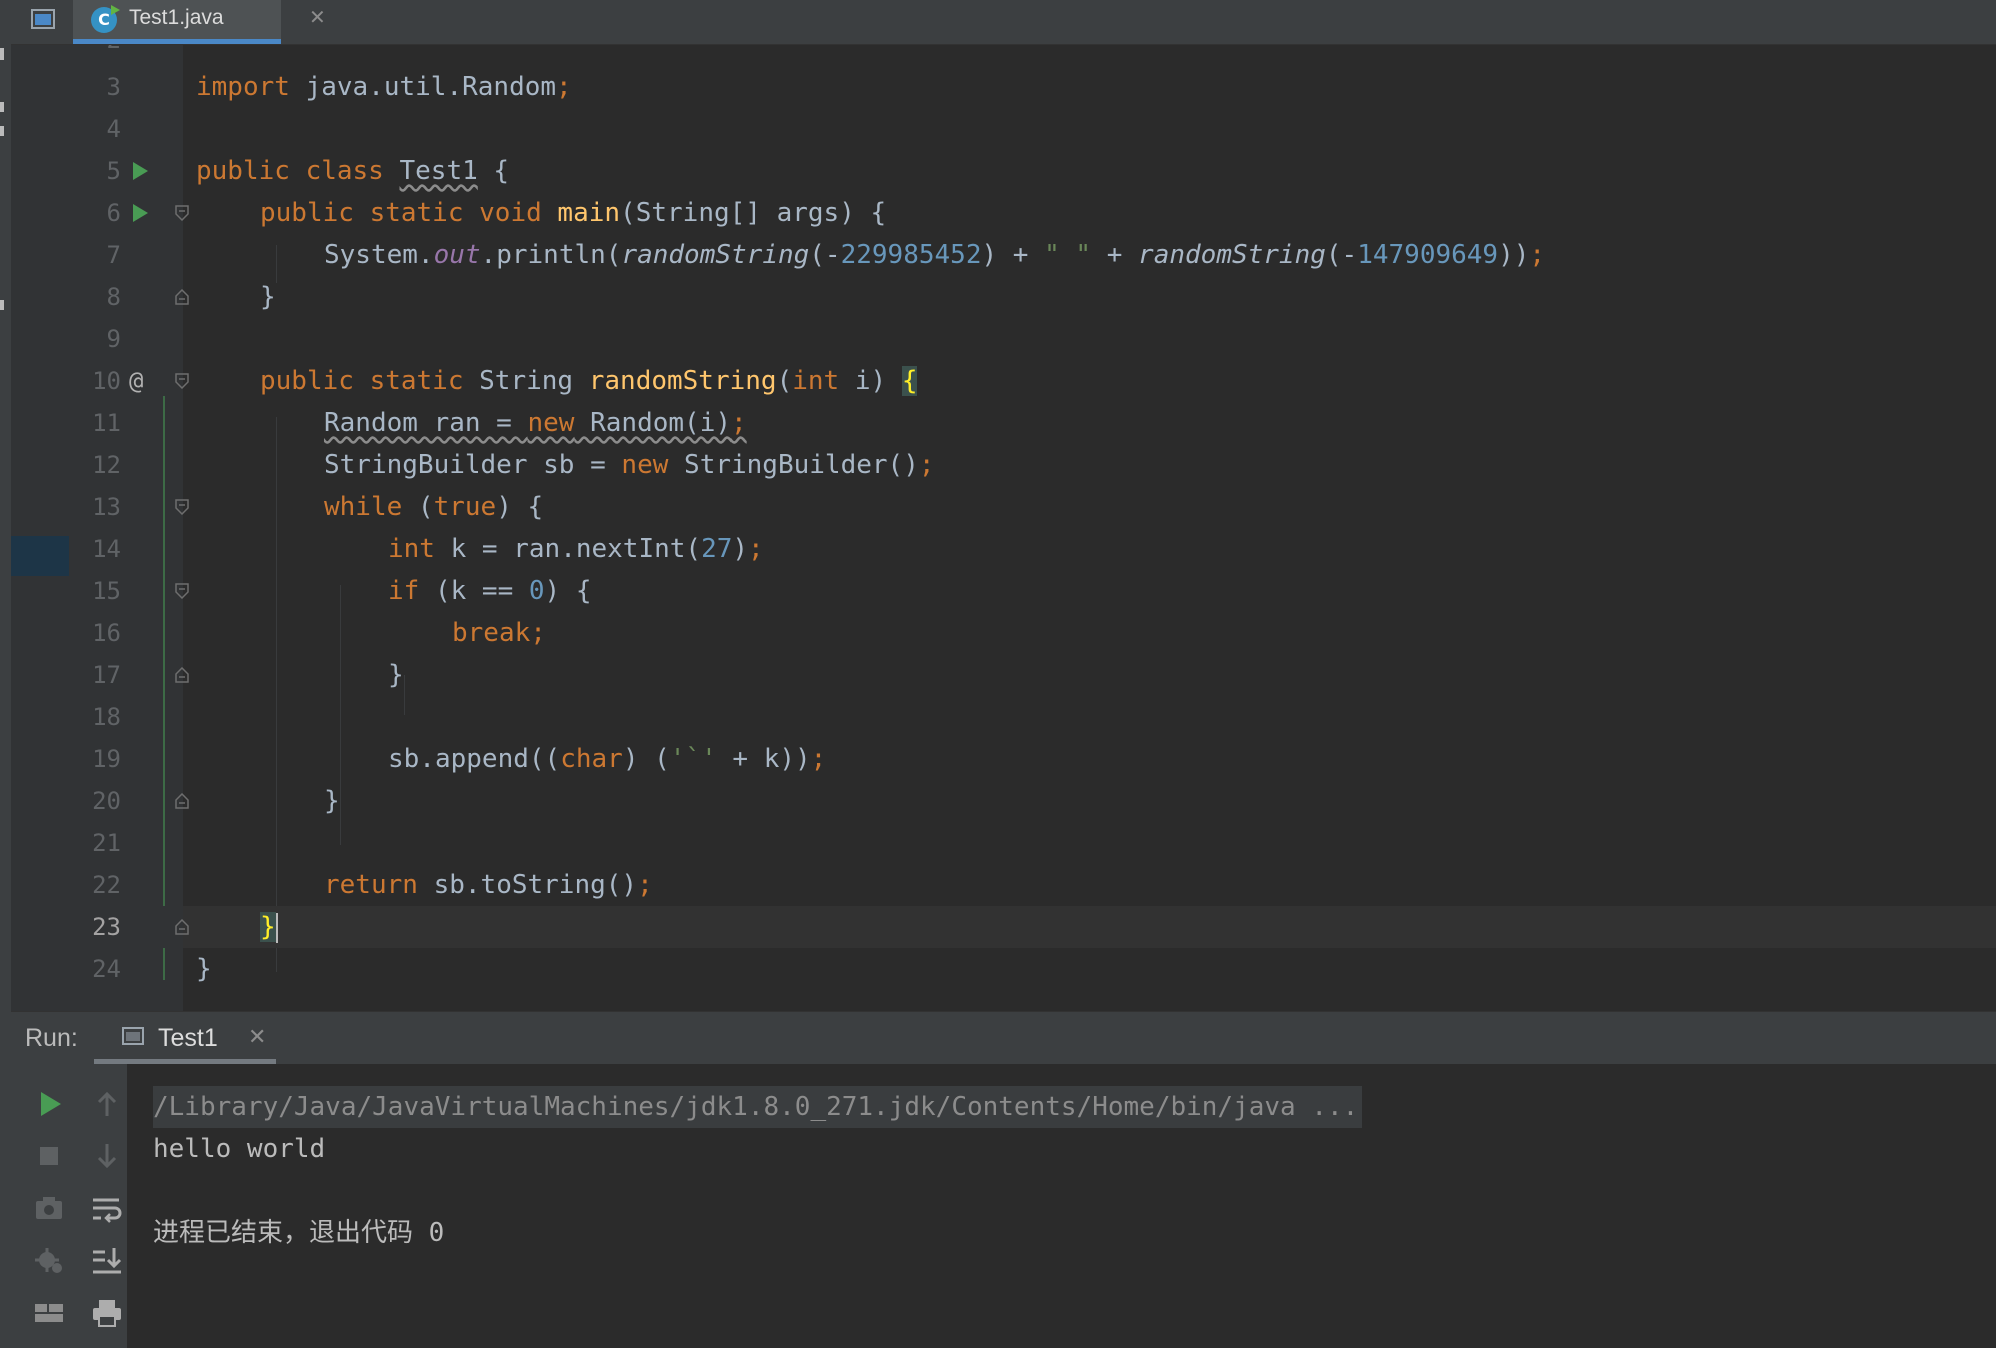 The height and width of the screenshot is (1348, 1996). I want to click on line-number: 20, so click(106, 801).